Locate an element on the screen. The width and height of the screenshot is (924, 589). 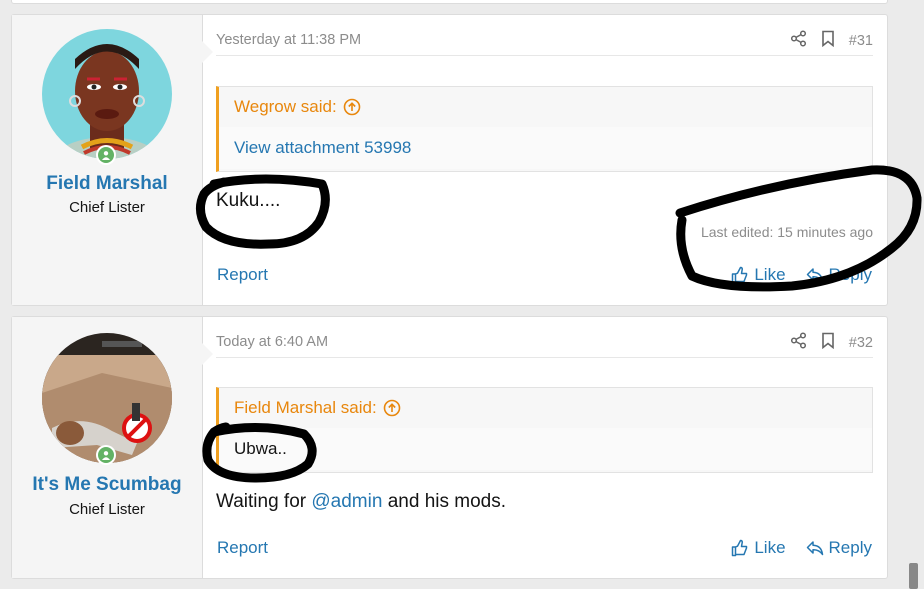
previous-post-edge is located at coordinates (449, 2).